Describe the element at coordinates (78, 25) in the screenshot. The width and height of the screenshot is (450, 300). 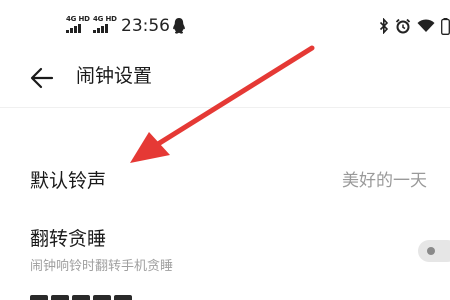
I see `cellular-signal-1-icon: 4G HD` at that location.